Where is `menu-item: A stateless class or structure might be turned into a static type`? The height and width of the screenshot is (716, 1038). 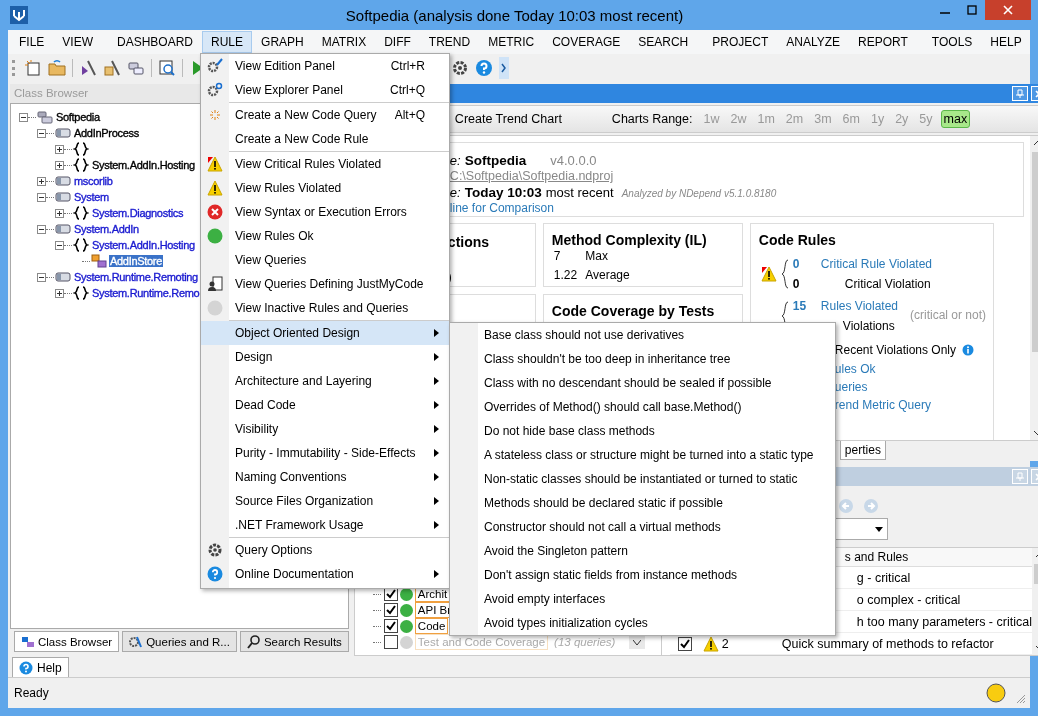
menu-item: A stateless class or structure might be turned into a static type is located at coordinates (642, 455).